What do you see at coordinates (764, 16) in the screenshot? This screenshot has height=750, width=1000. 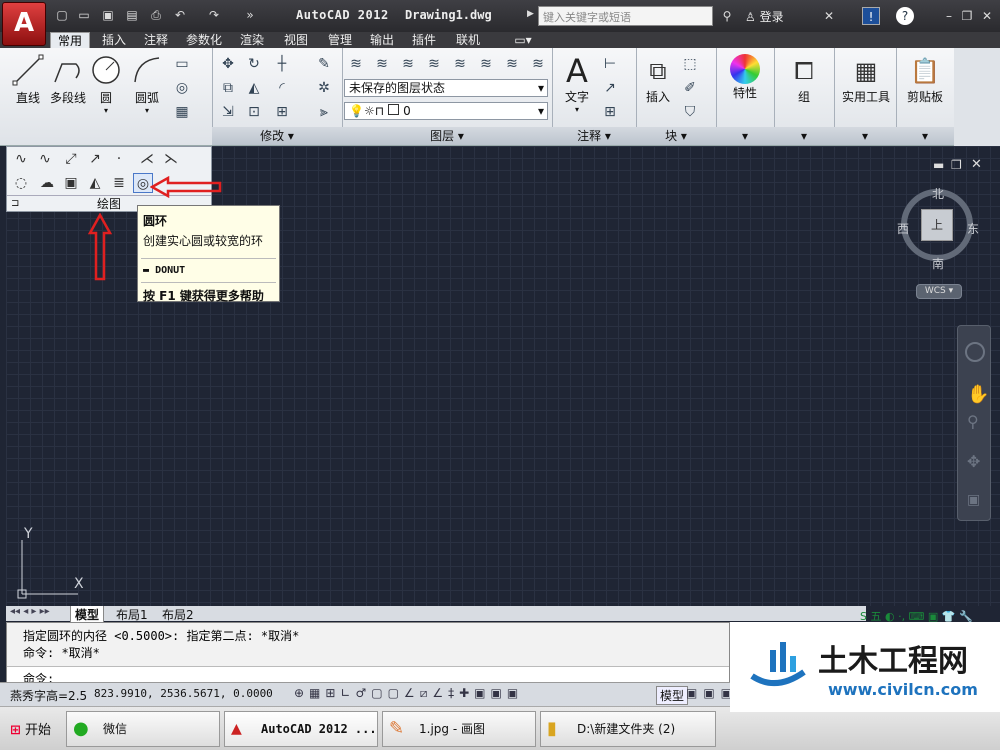 I see `login-button: ♙ 登录` at bounding box center [764, 16].